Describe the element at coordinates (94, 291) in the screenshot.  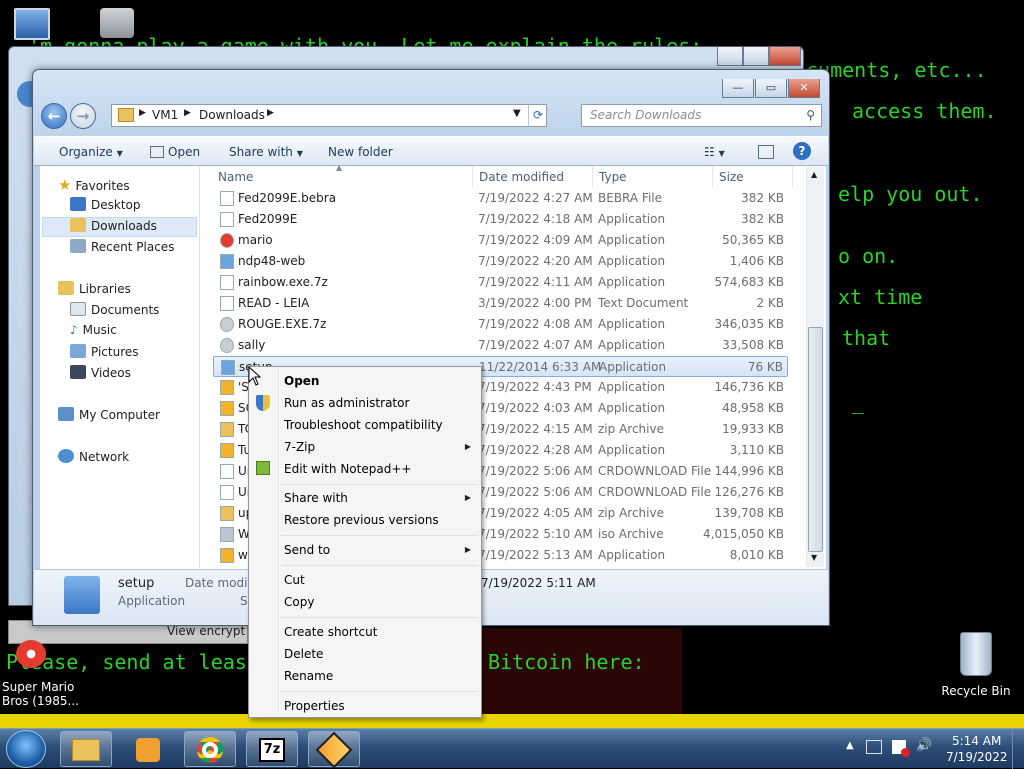
I see `nav-libraries: Libraries` at that location.